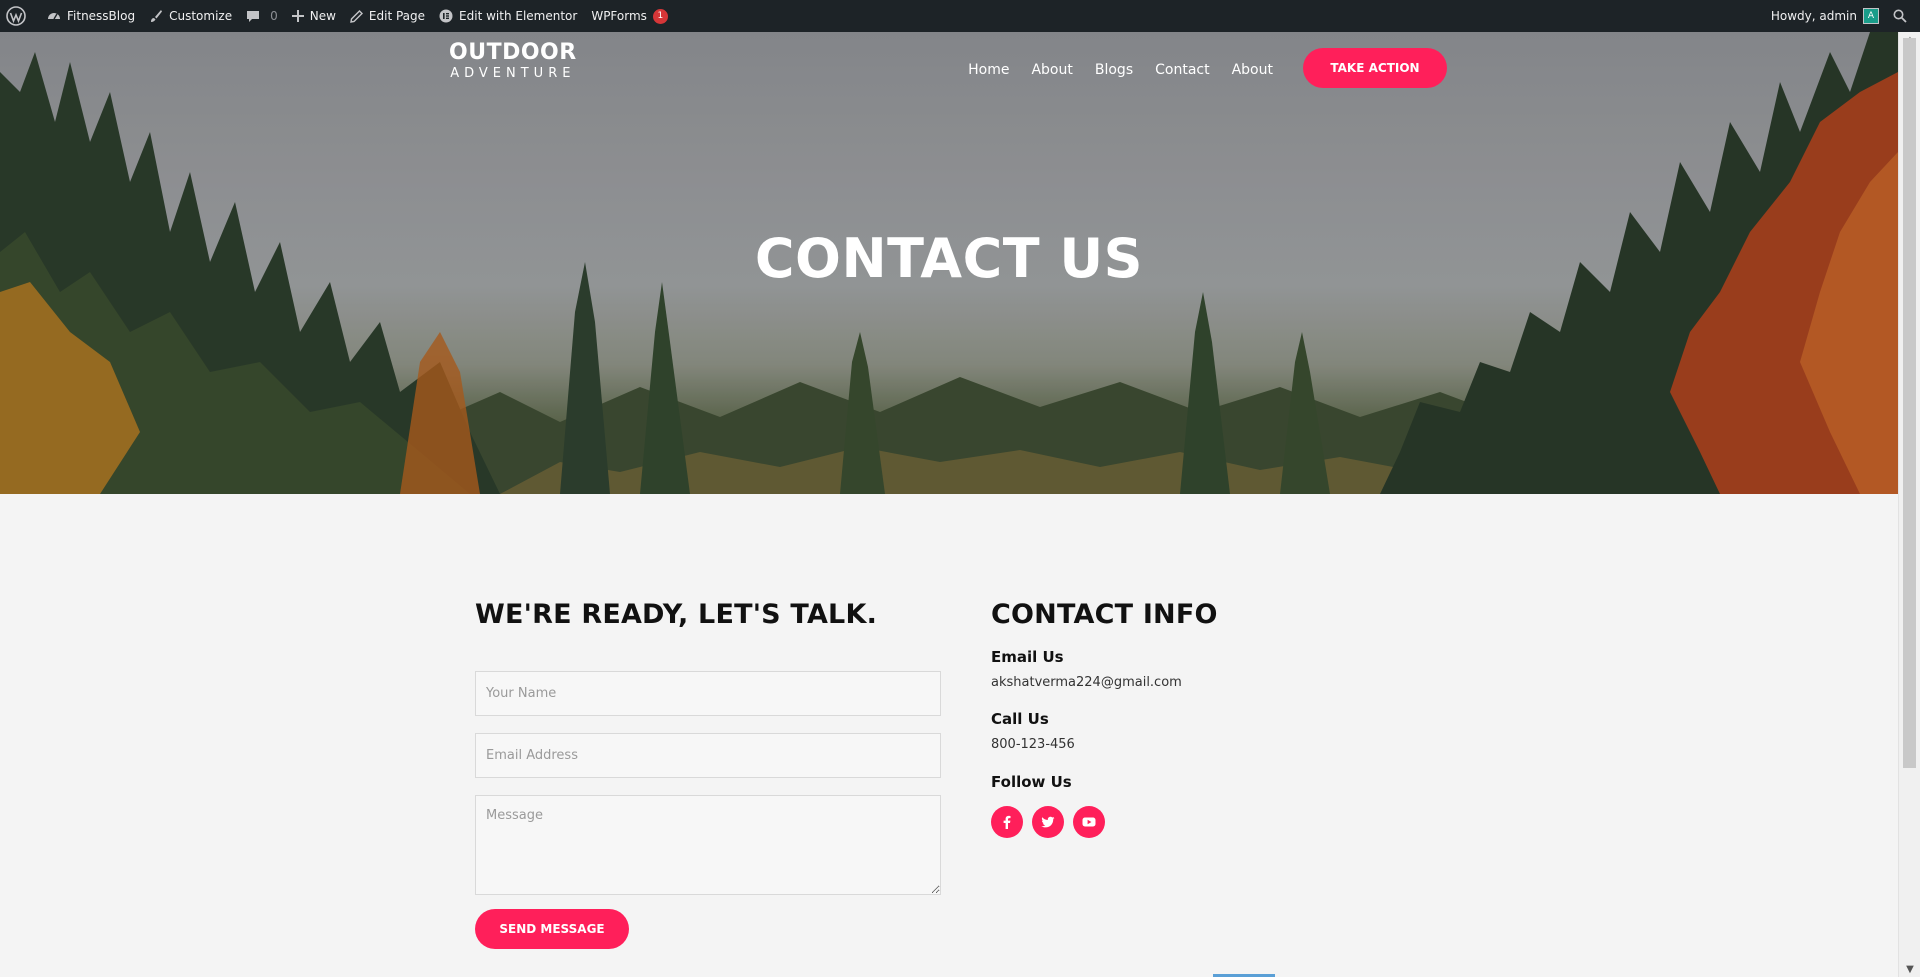 This screenshot has height=977, width=1920. Describe the element at coordinates (708, 845) in the screenshot. I see `message-textarea` at that location.